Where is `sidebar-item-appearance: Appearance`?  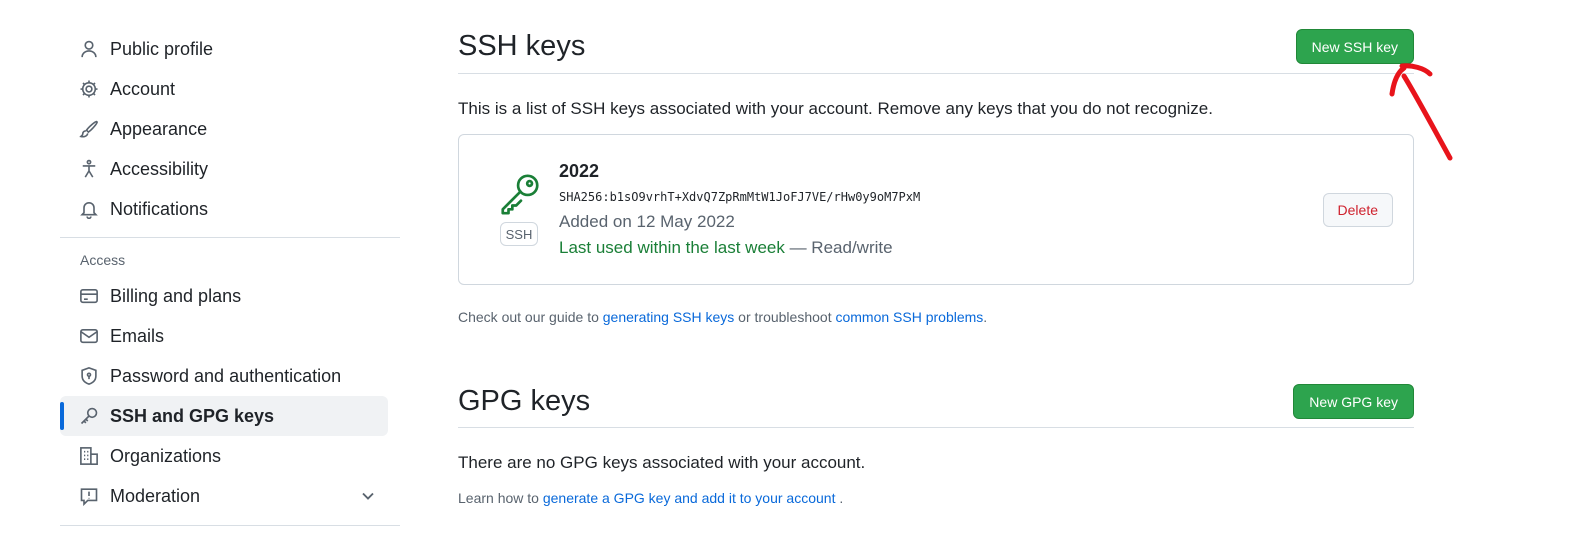
sidebar-item-appearance: Appearance is located at coordinates (224, 129).